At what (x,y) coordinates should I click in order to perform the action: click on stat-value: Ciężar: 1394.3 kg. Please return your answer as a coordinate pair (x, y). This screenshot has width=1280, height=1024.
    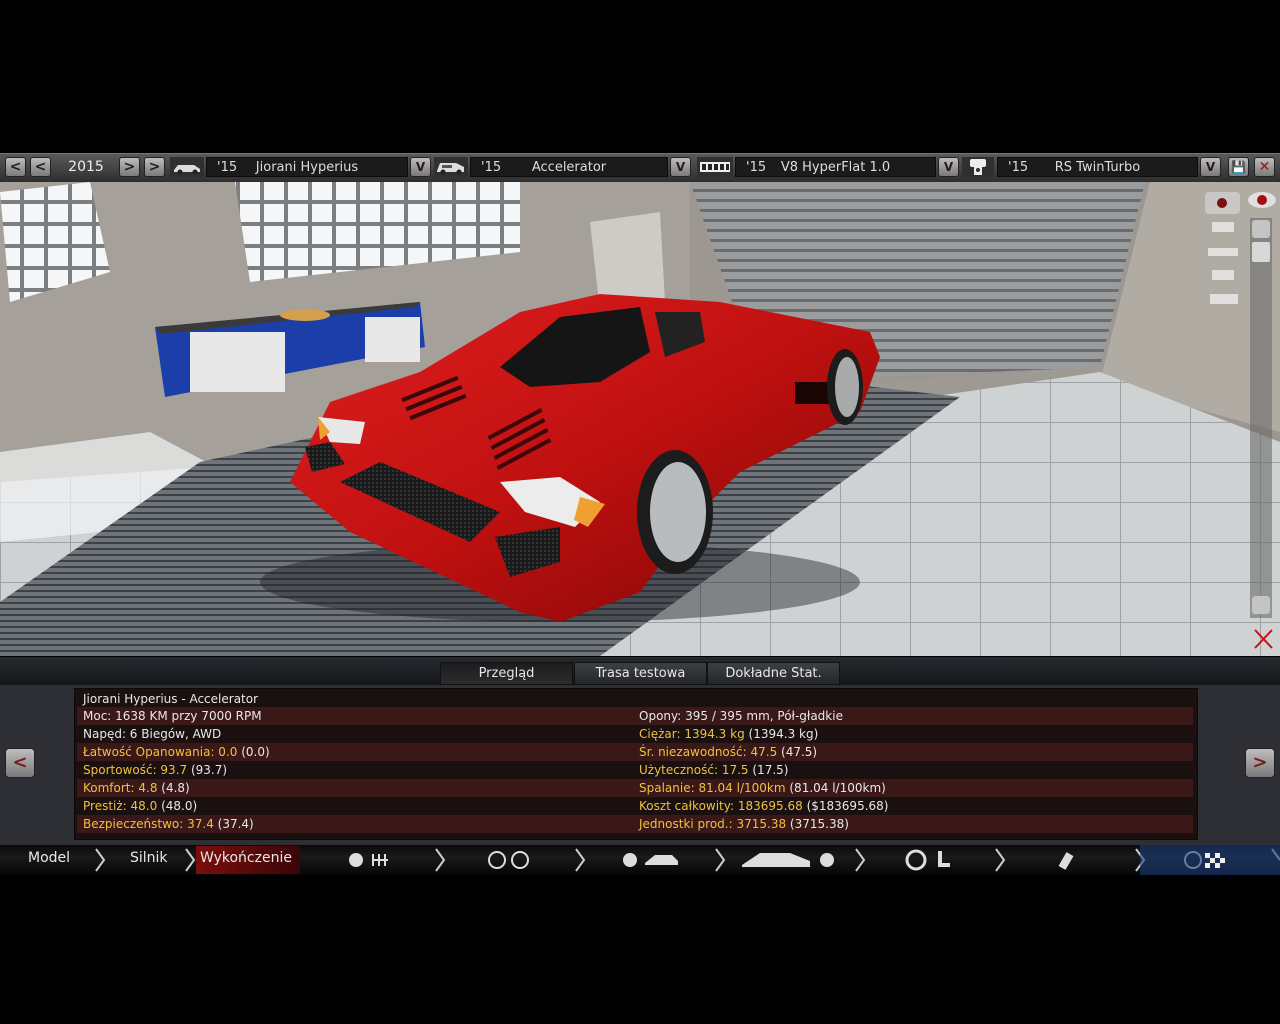
    Looking at the image, I should click on (692, 734).